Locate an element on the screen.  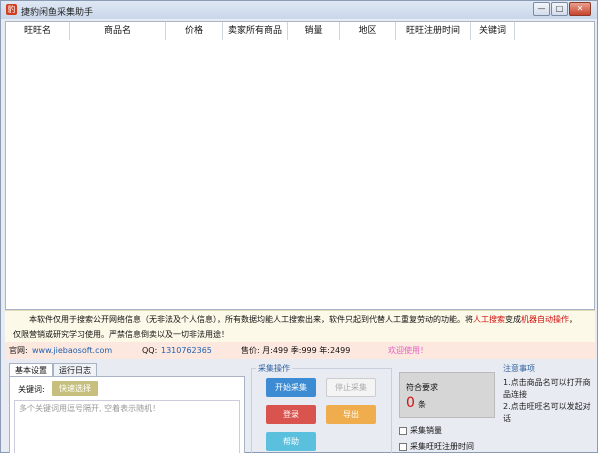
col-seller-products: 卖家所有商品 is located at coordinates (255, 31).